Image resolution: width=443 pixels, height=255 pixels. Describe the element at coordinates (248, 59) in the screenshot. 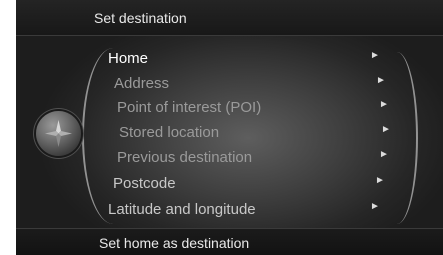

I see `menu-item-home: Home ►` at that location.